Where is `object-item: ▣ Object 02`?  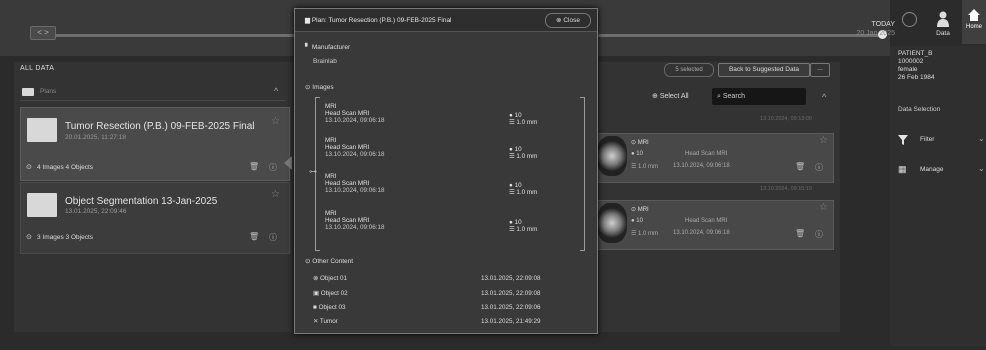 object-item: ▣ Object 02 is located at coordinates (330, 293).